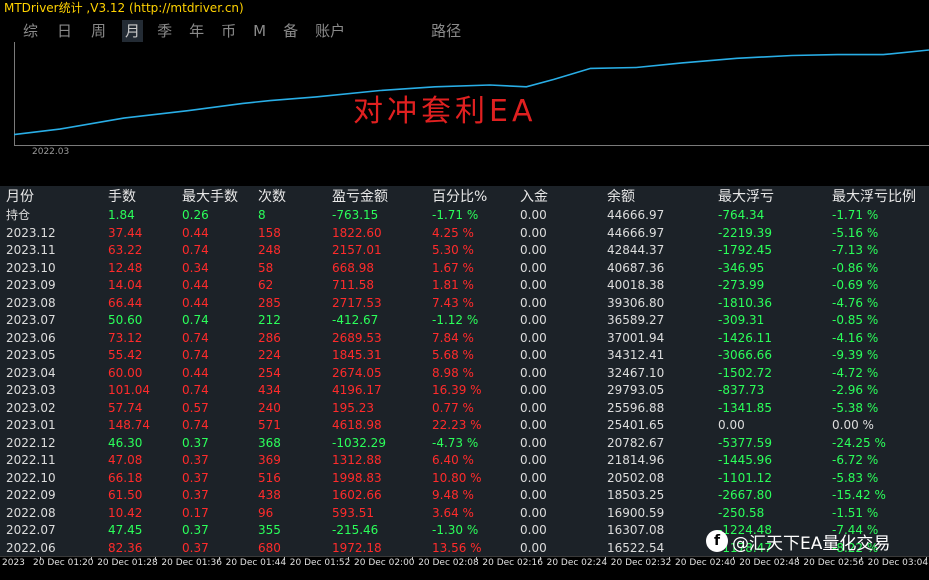 The height and width of the screenshot is (580, 929). What do you see at coordinates (453, 512) in the screenshot?
I see `cell-percent: 3.64 %` at bounding box center [453, 512].